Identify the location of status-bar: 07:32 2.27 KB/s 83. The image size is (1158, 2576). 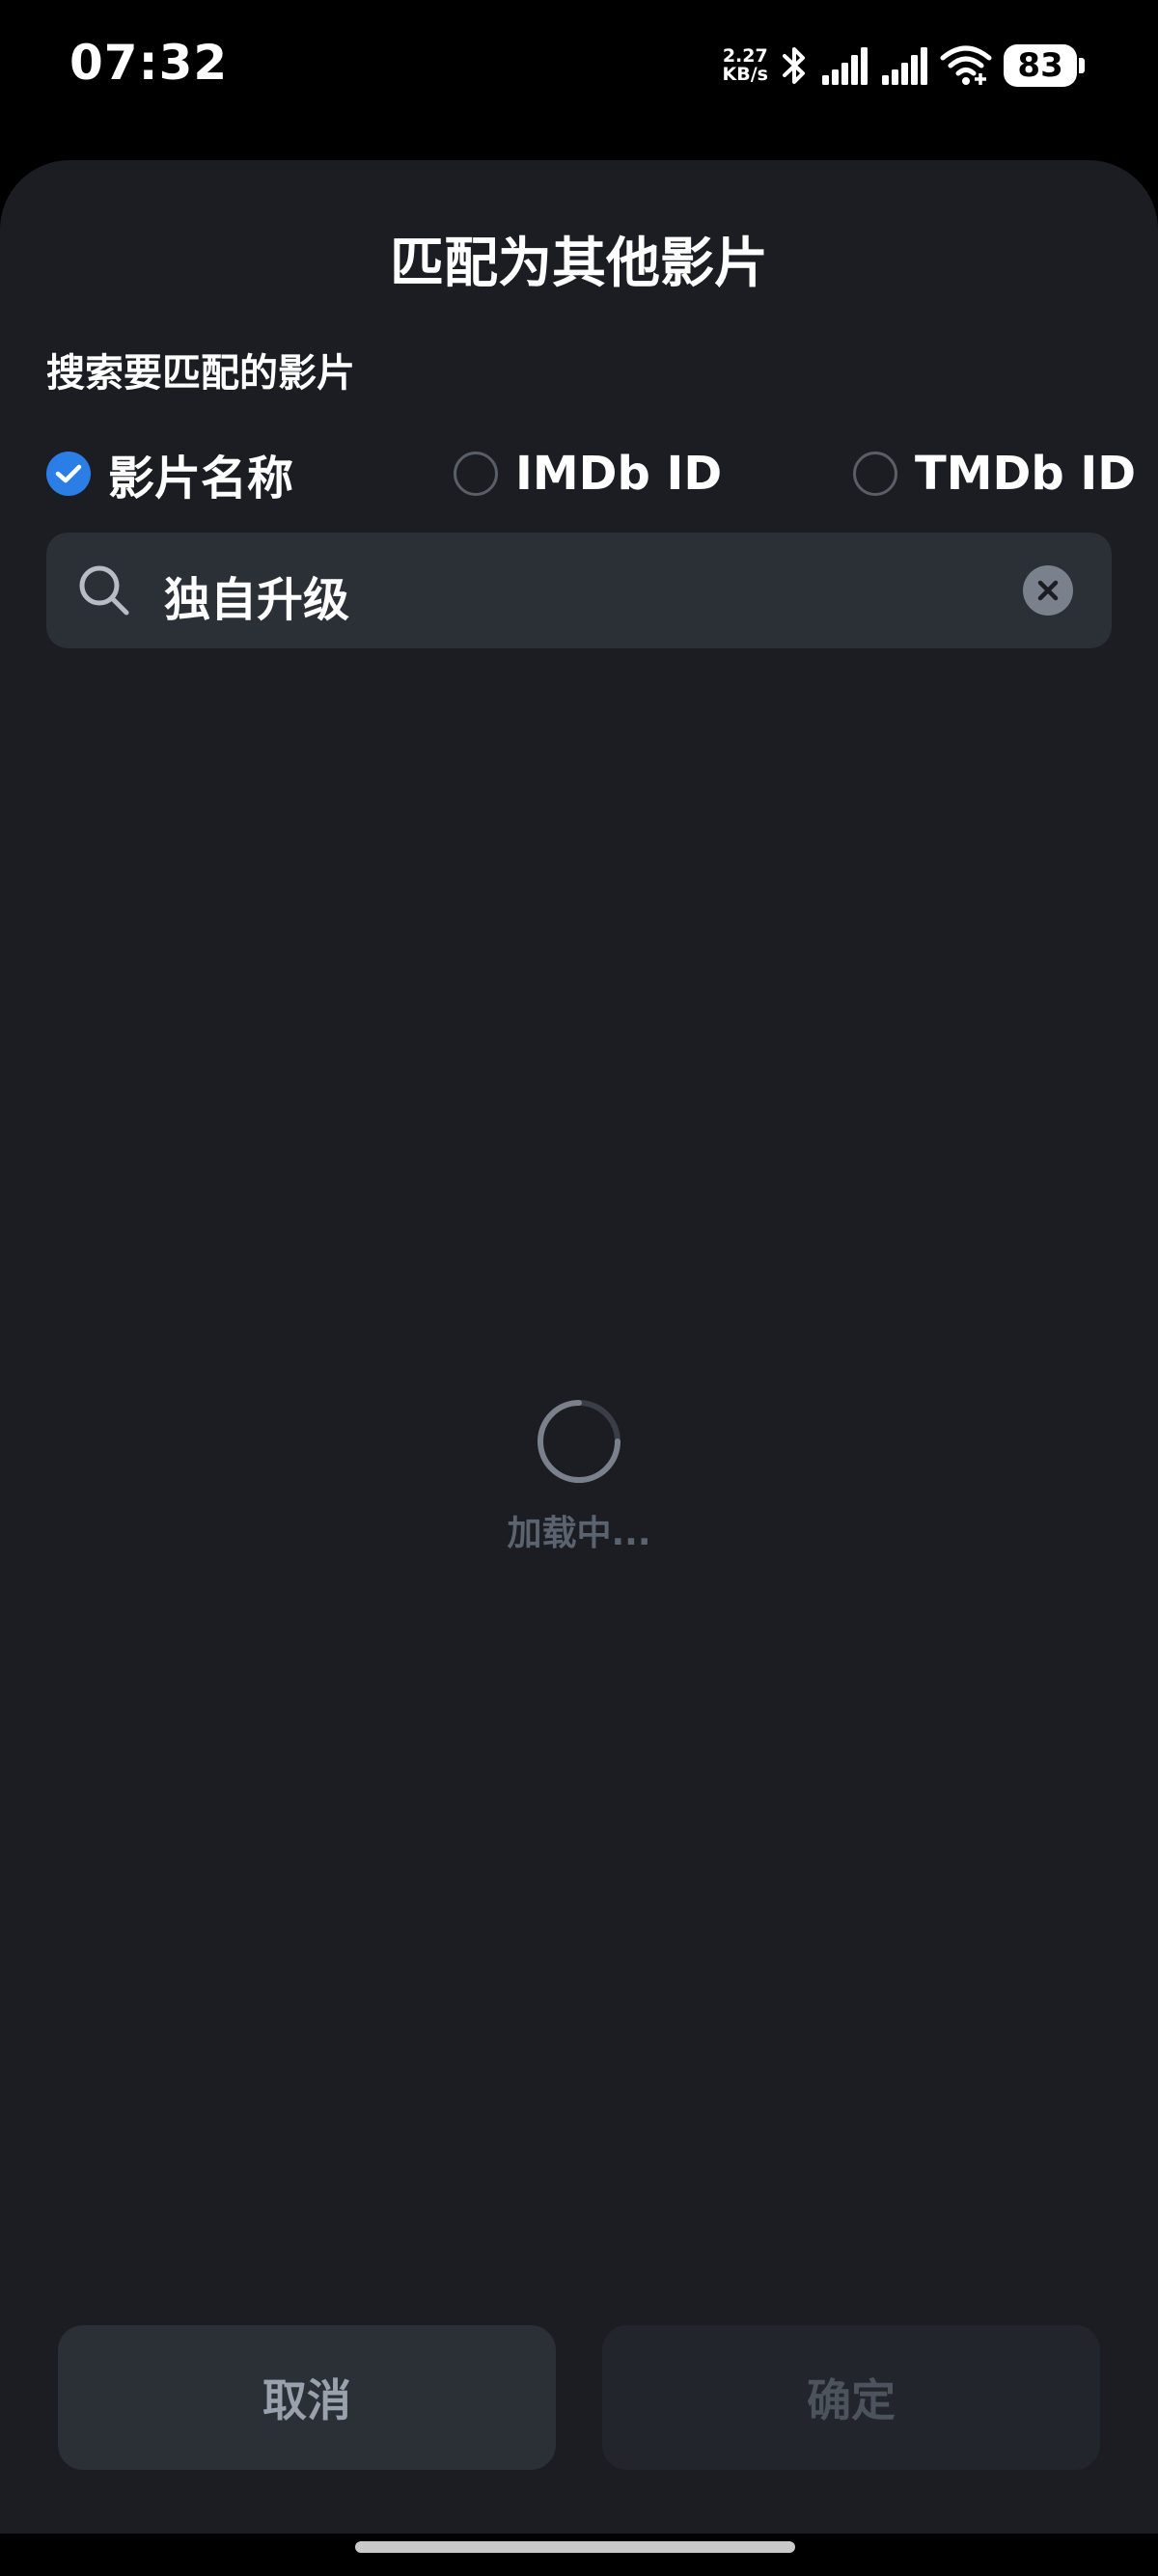
(579, 67).